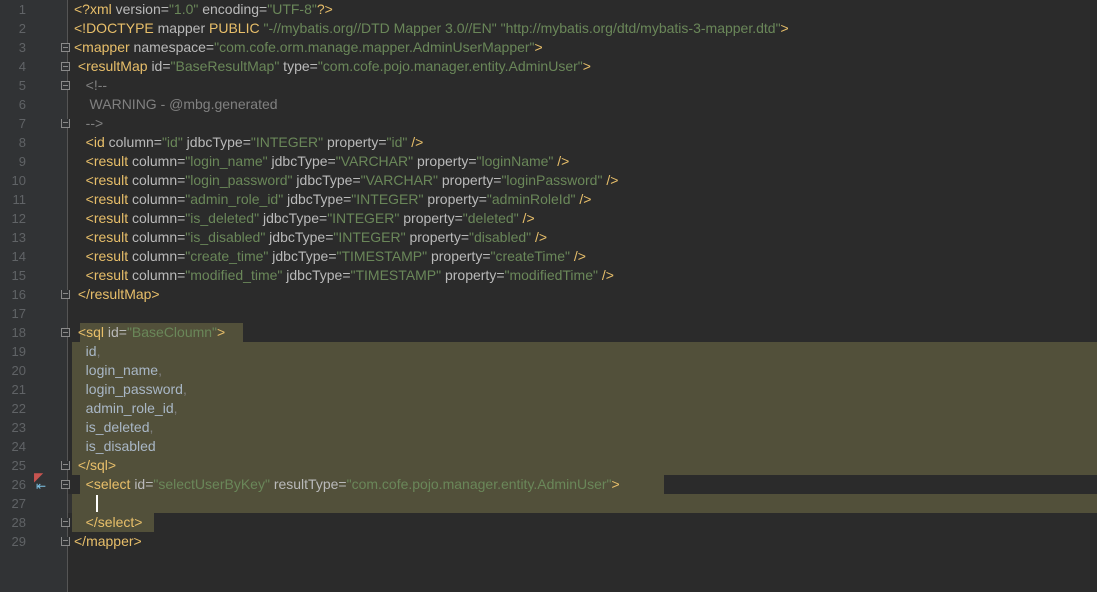  What do you see at coordinates (19, 199) in the screenshot?
I see `line-number: 11` at bounding box center [19, 199].